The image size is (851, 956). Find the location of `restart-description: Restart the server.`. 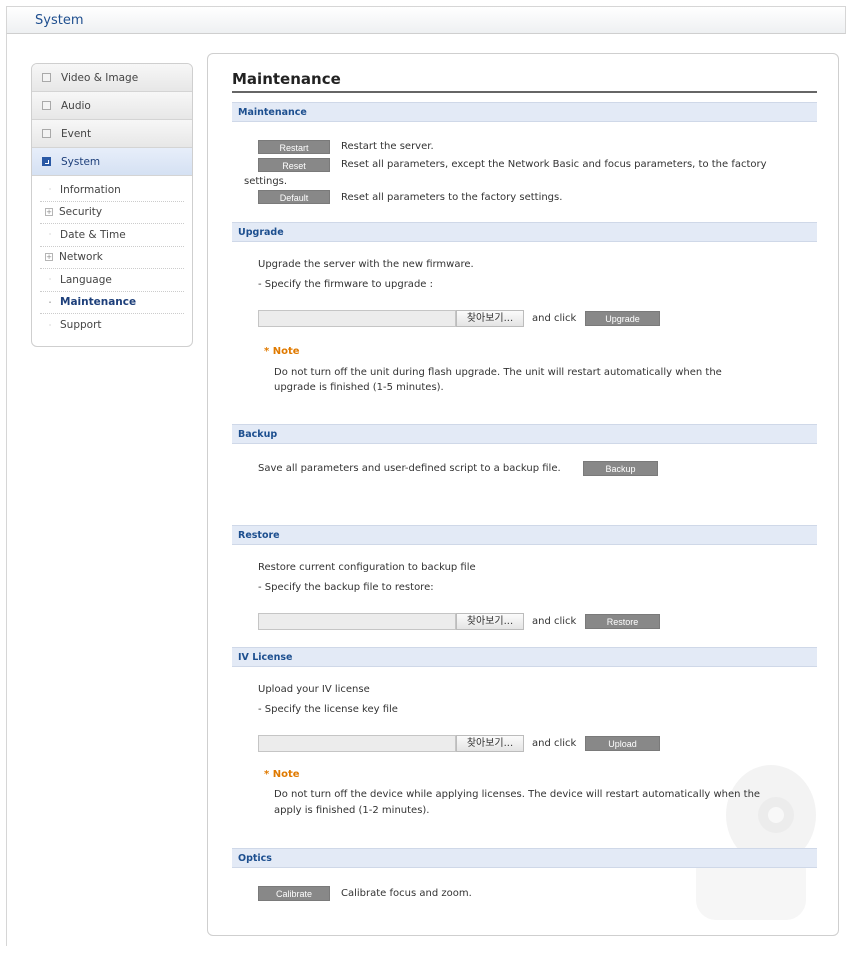

restart-description: Restart the server. is located at coordinates (387, 146).